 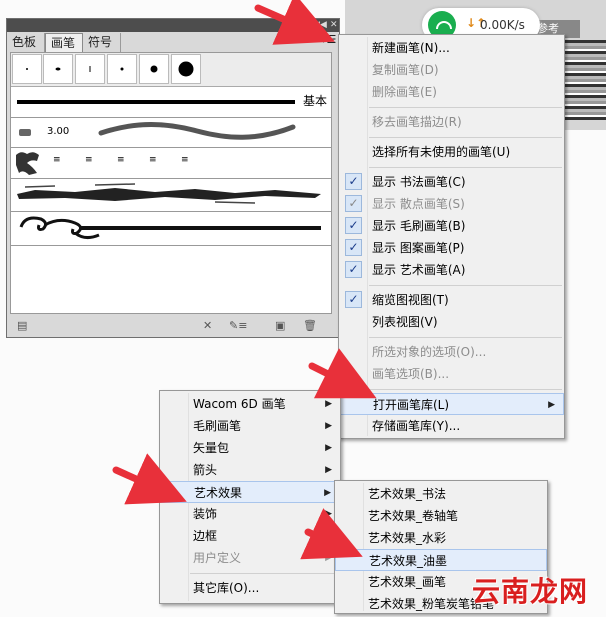 I want to click on basic-stroke, so click(x=156, y=102).